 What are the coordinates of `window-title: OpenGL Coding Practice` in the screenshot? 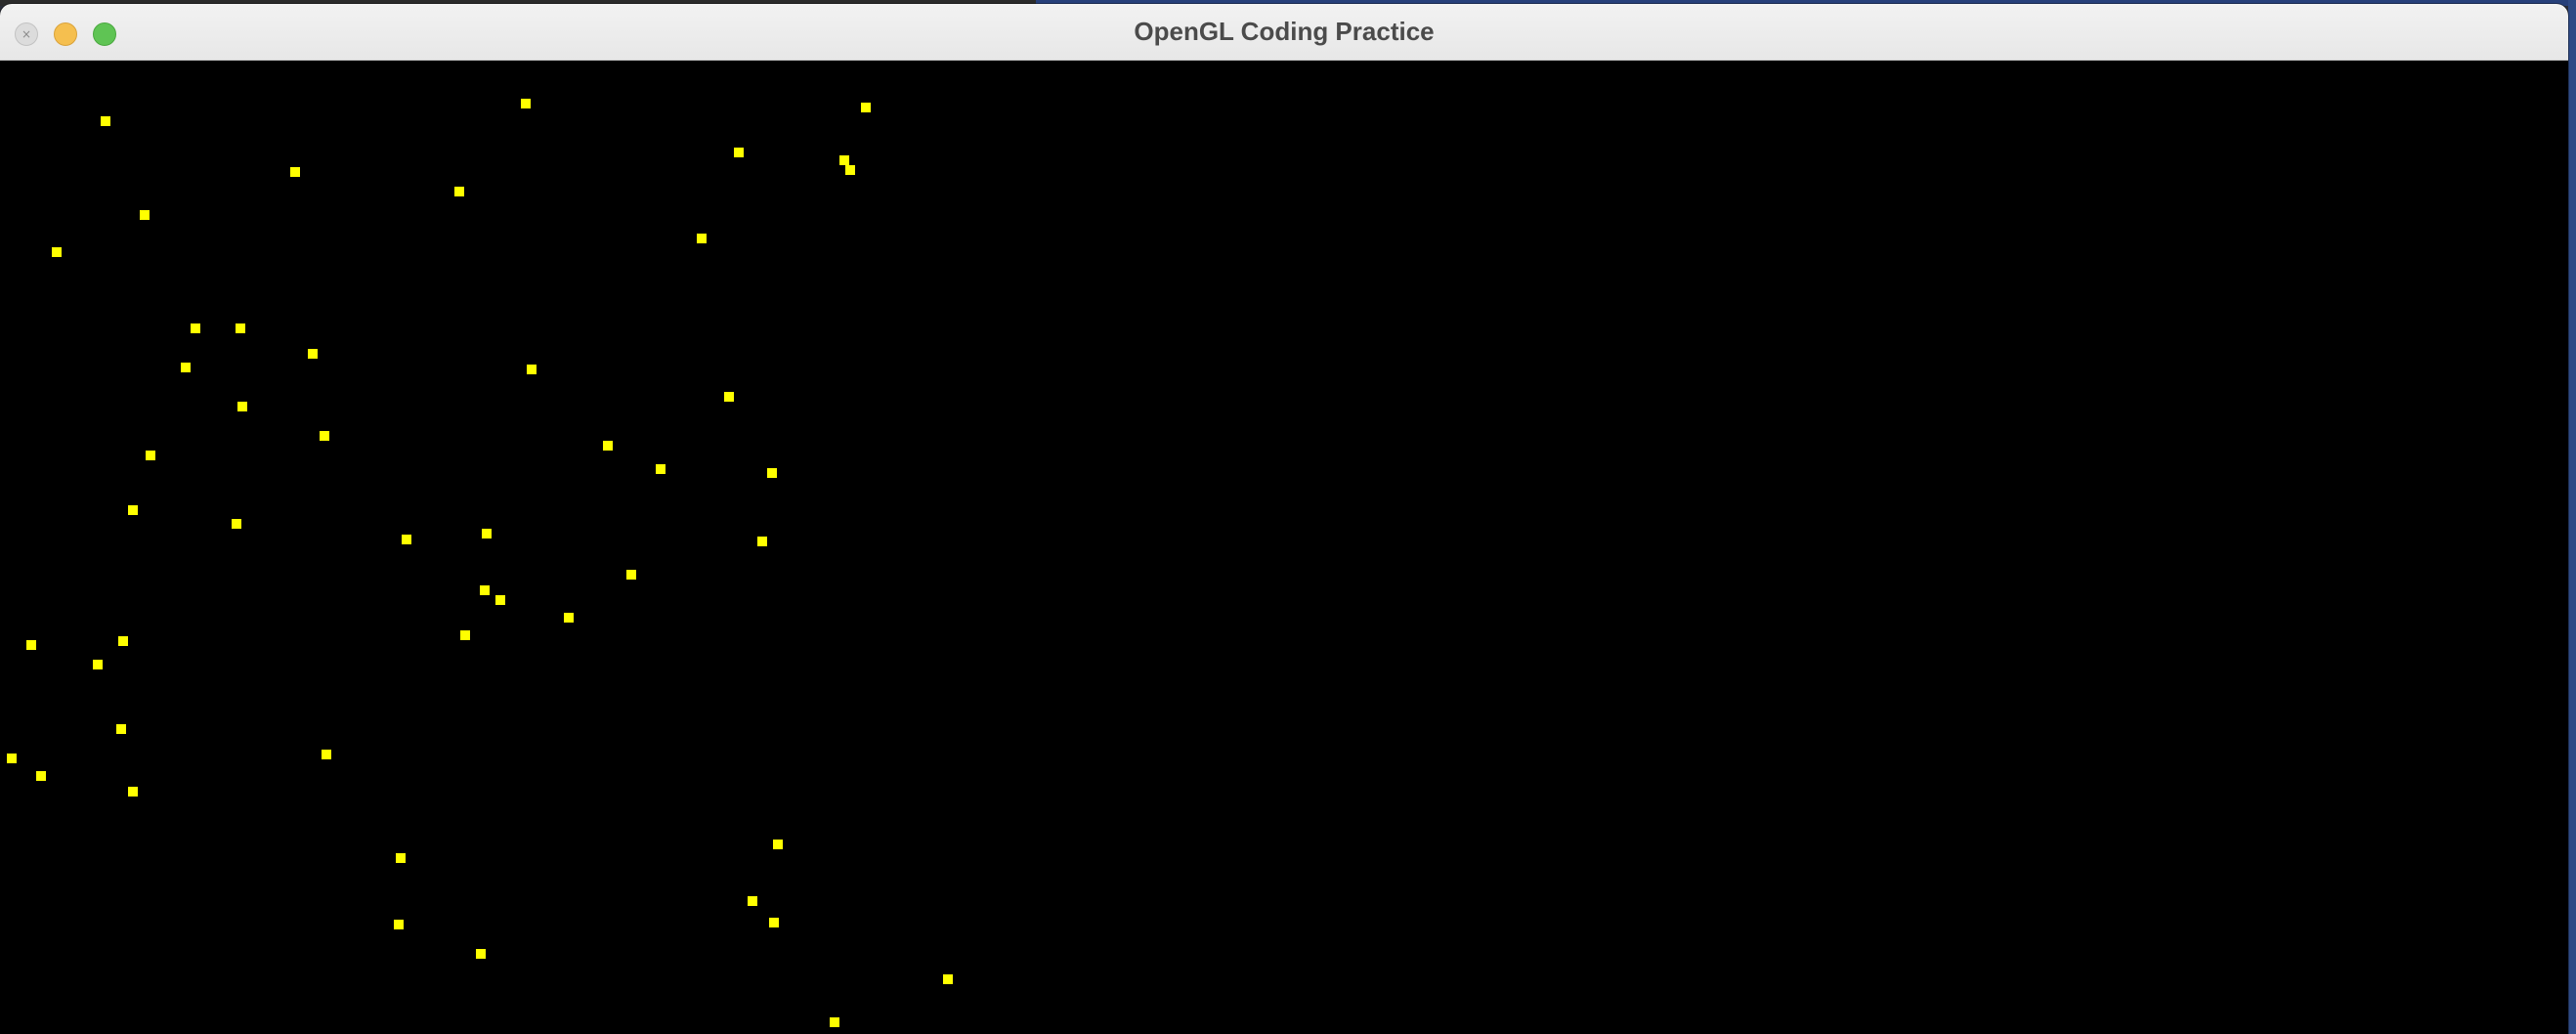 It's located at (1285, 32).